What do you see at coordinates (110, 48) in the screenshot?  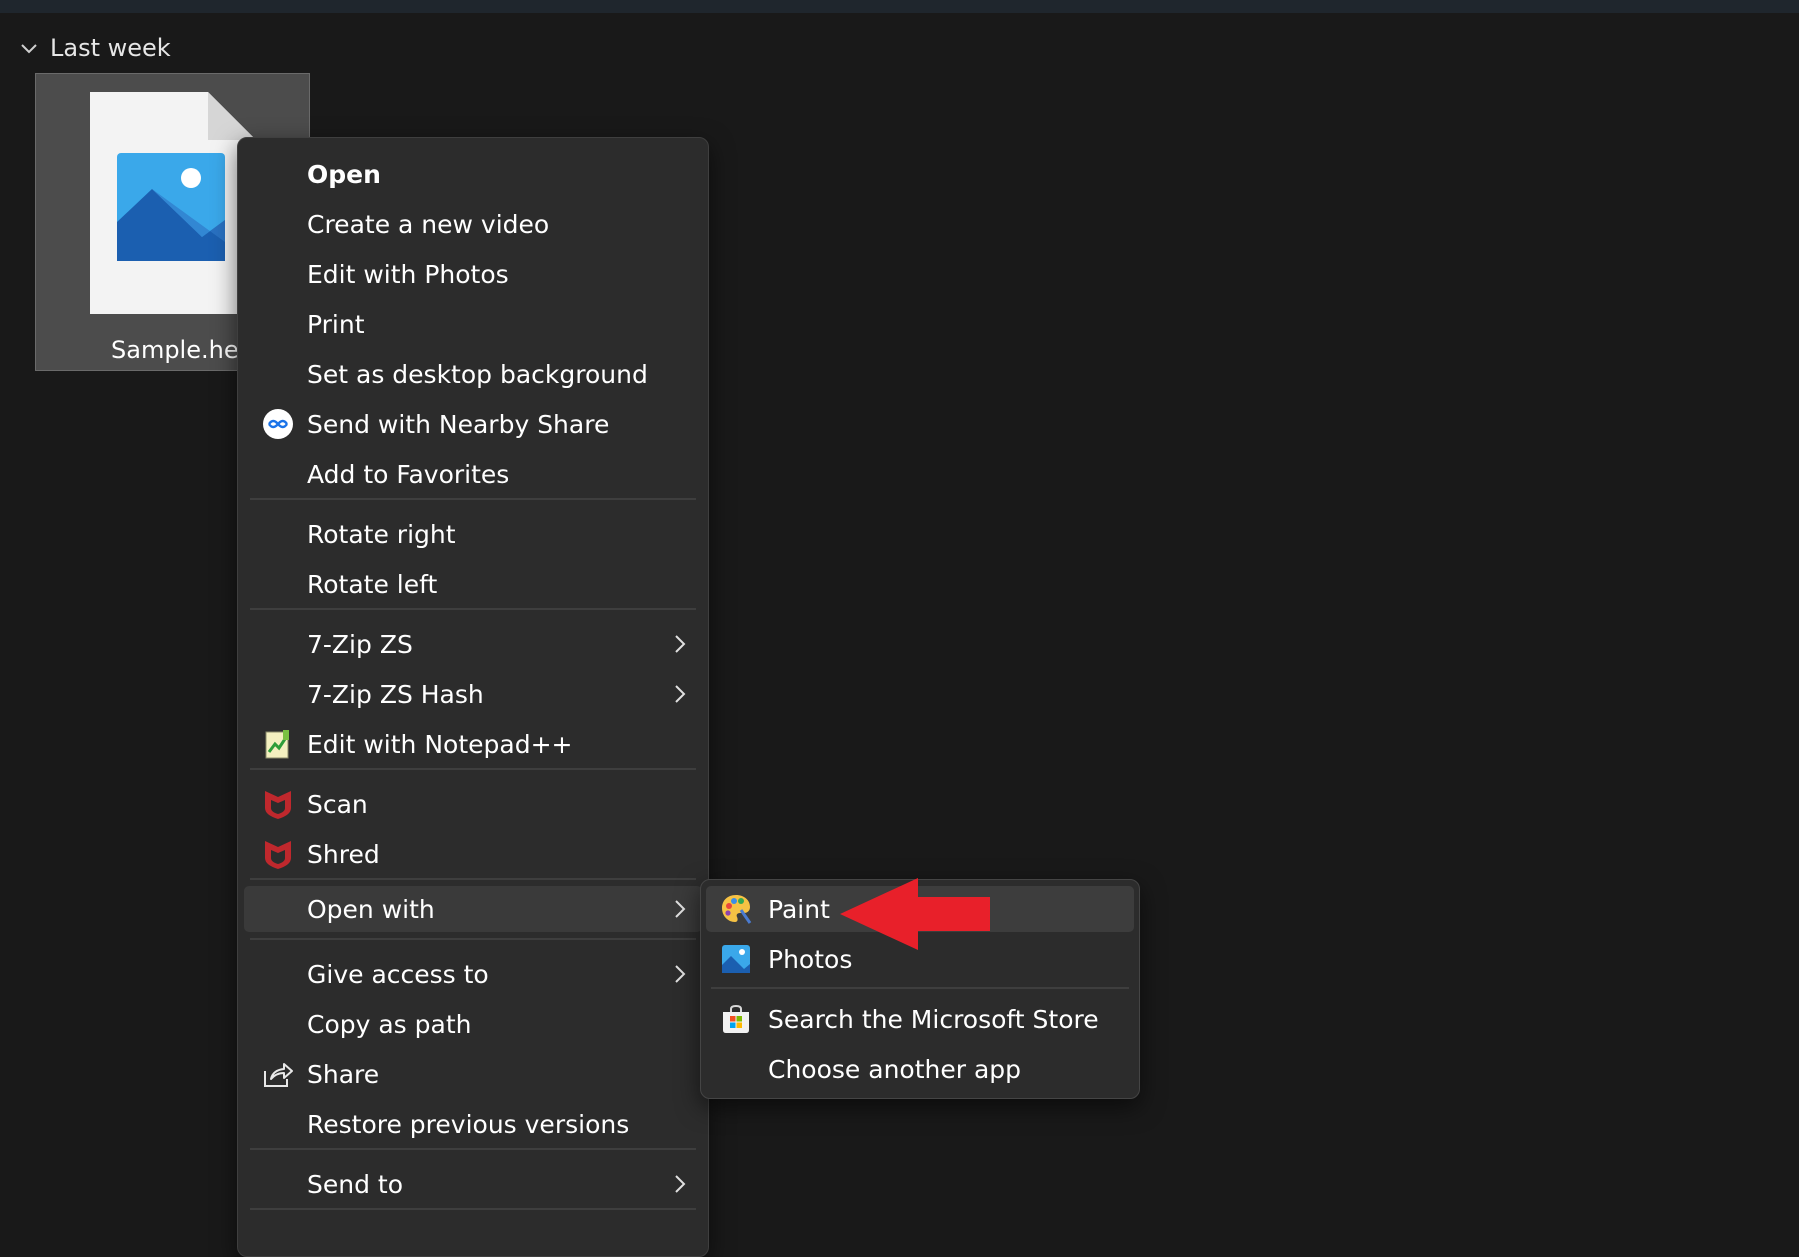 I see `group-header-label: Last week` at bounding box center [110, 48].